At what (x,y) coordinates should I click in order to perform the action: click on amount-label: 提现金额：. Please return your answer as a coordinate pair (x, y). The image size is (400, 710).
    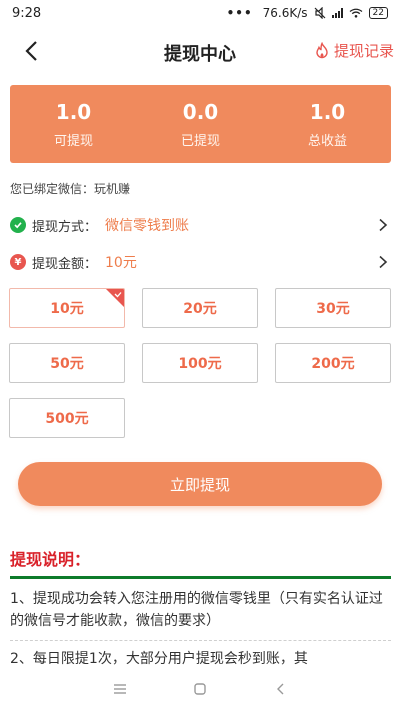
    Looking at the image, I should click on (65, 264).